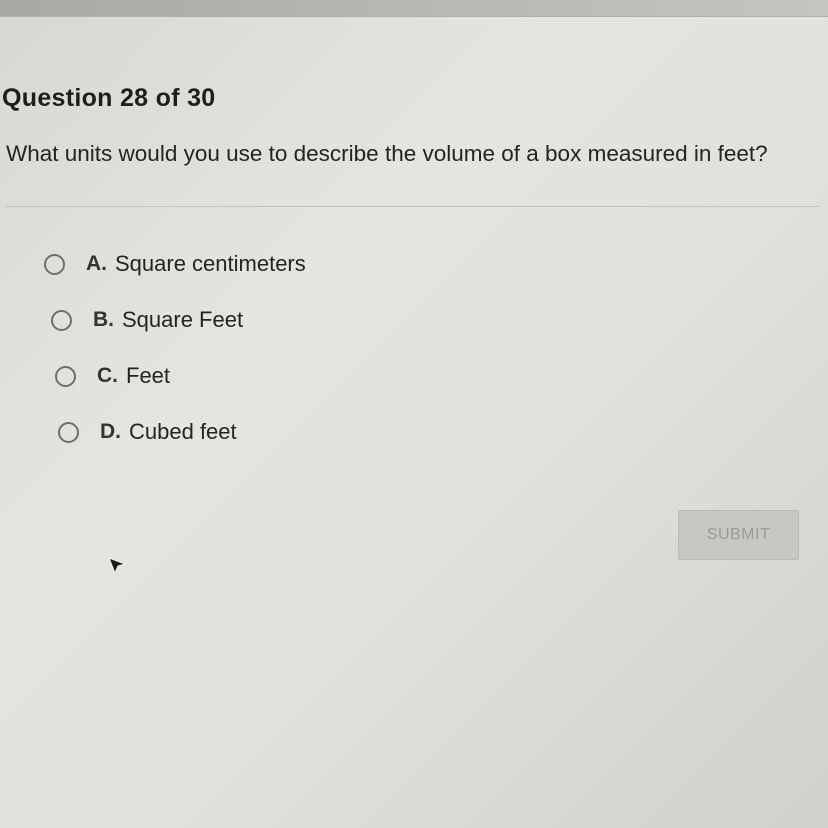  I want to click on option-a: A. Square centimeters, so click(175, 264).